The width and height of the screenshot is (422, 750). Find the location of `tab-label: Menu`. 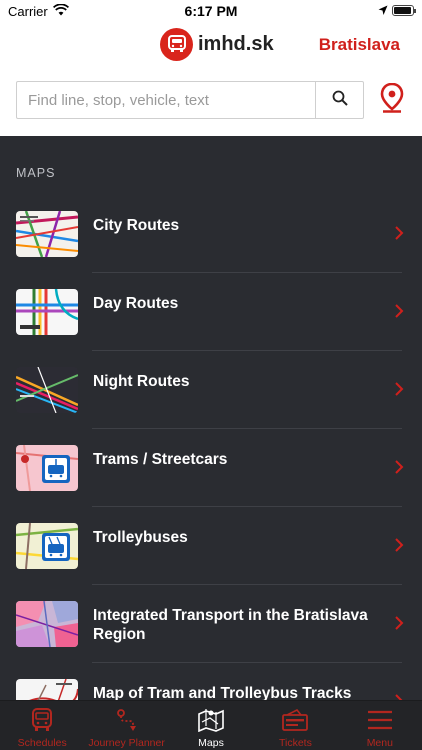

tab-label: Menu is located at coordinates (379, 743).